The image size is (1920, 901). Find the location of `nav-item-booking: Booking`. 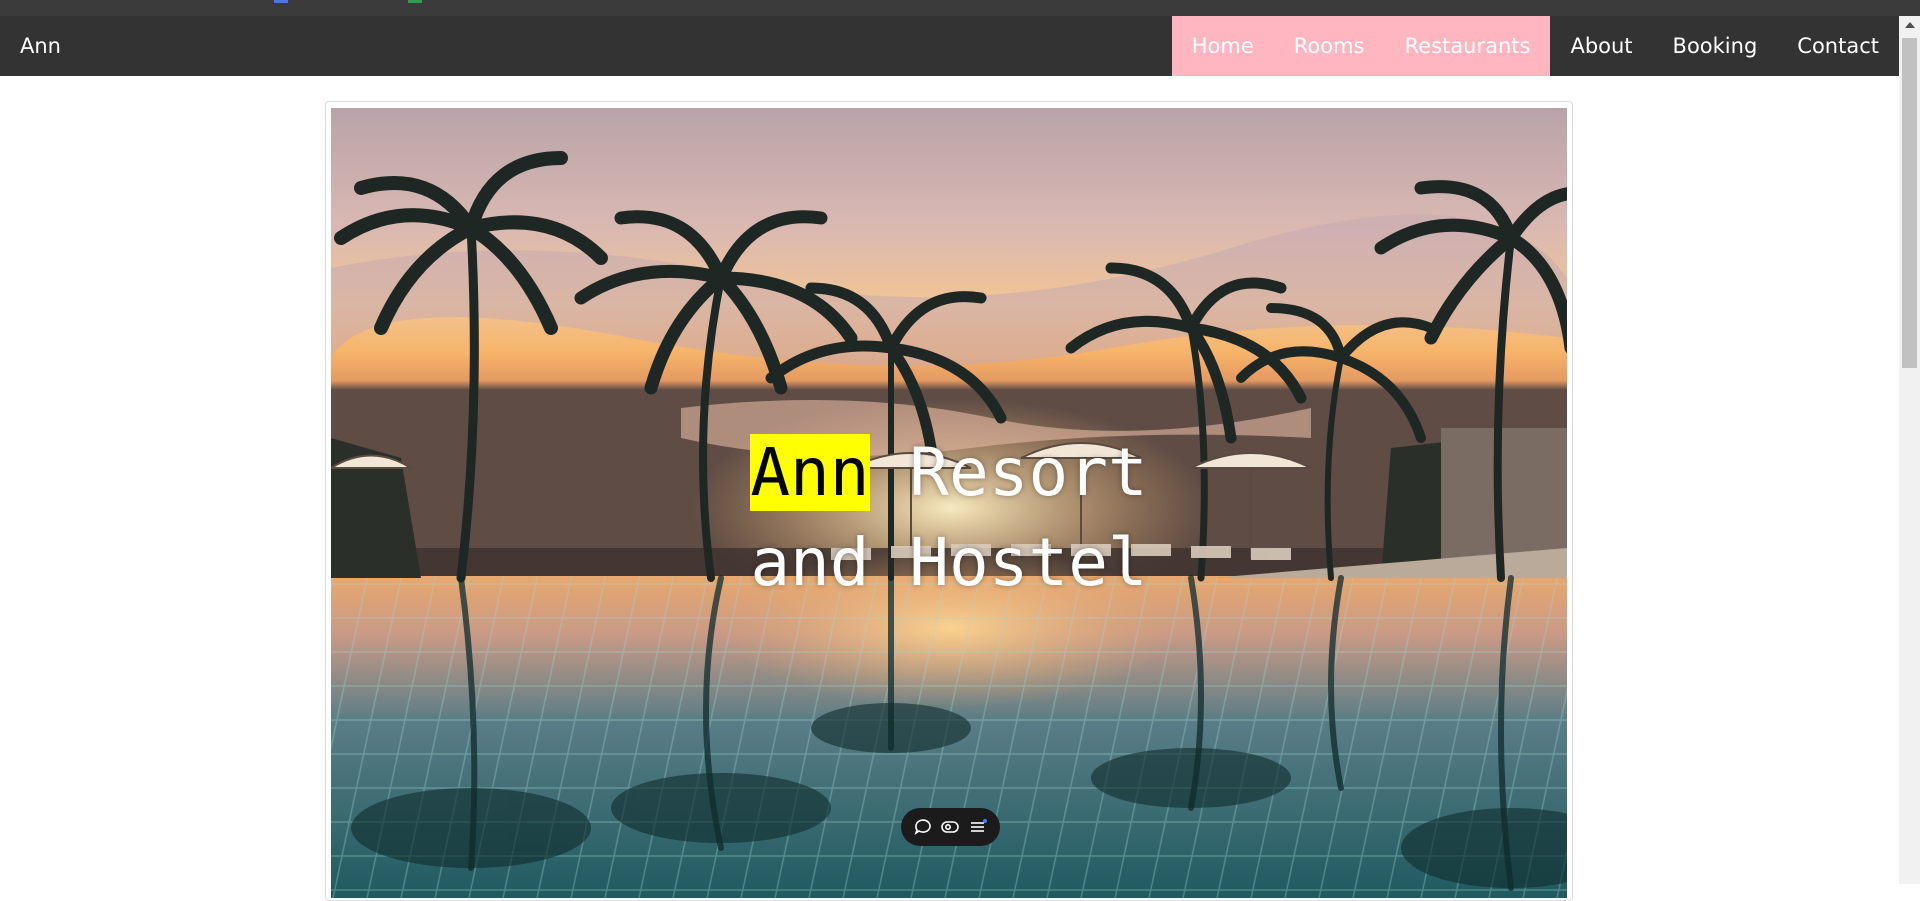

nav-item-booking: Booking is located at coordinates (1715, 46).